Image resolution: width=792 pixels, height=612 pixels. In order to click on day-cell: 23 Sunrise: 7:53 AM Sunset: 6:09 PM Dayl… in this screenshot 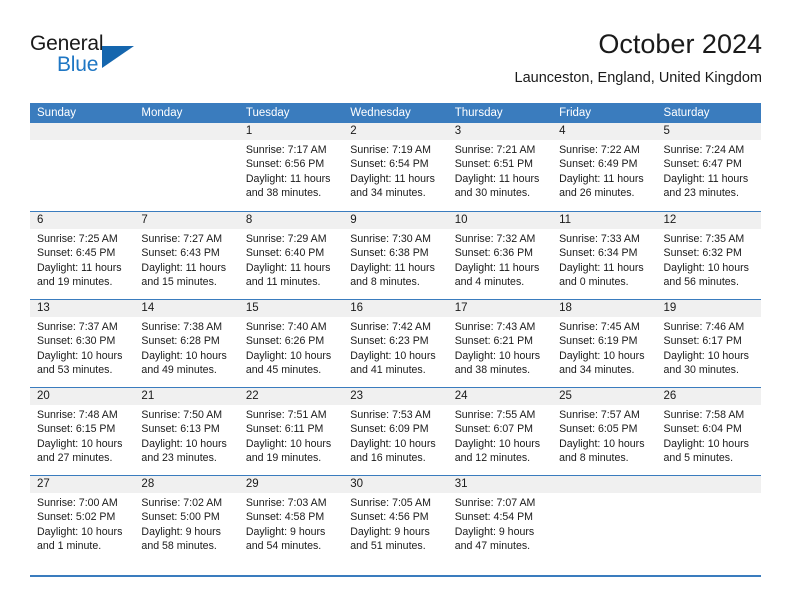, I will do `click(395, 431)`.